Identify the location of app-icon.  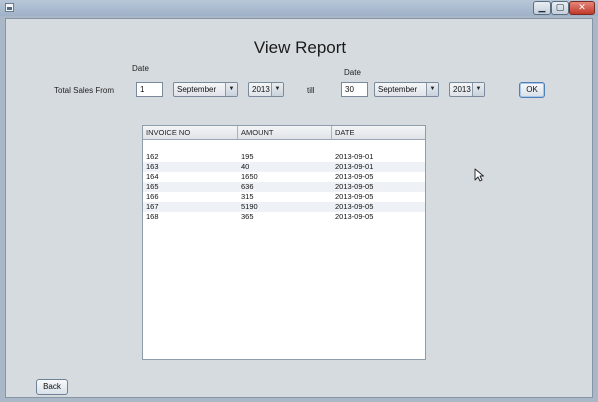
(9, 7).